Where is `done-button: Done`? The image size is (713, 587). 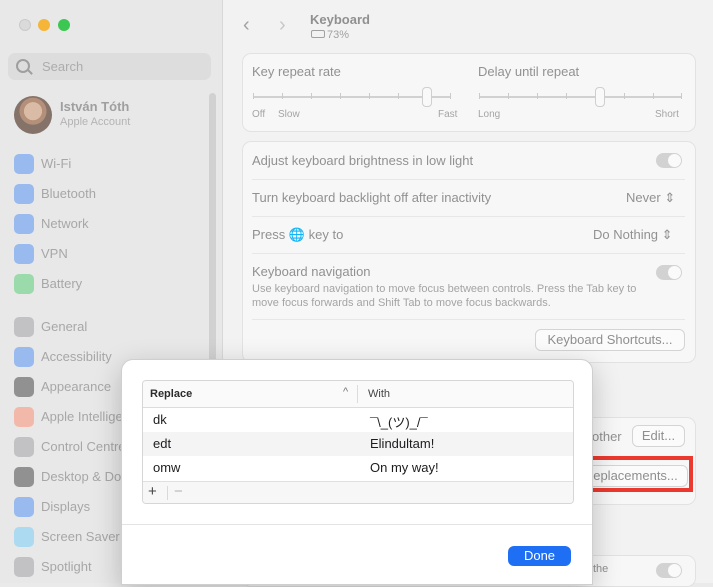
done-button: Done is located at coordinates (539, 556).